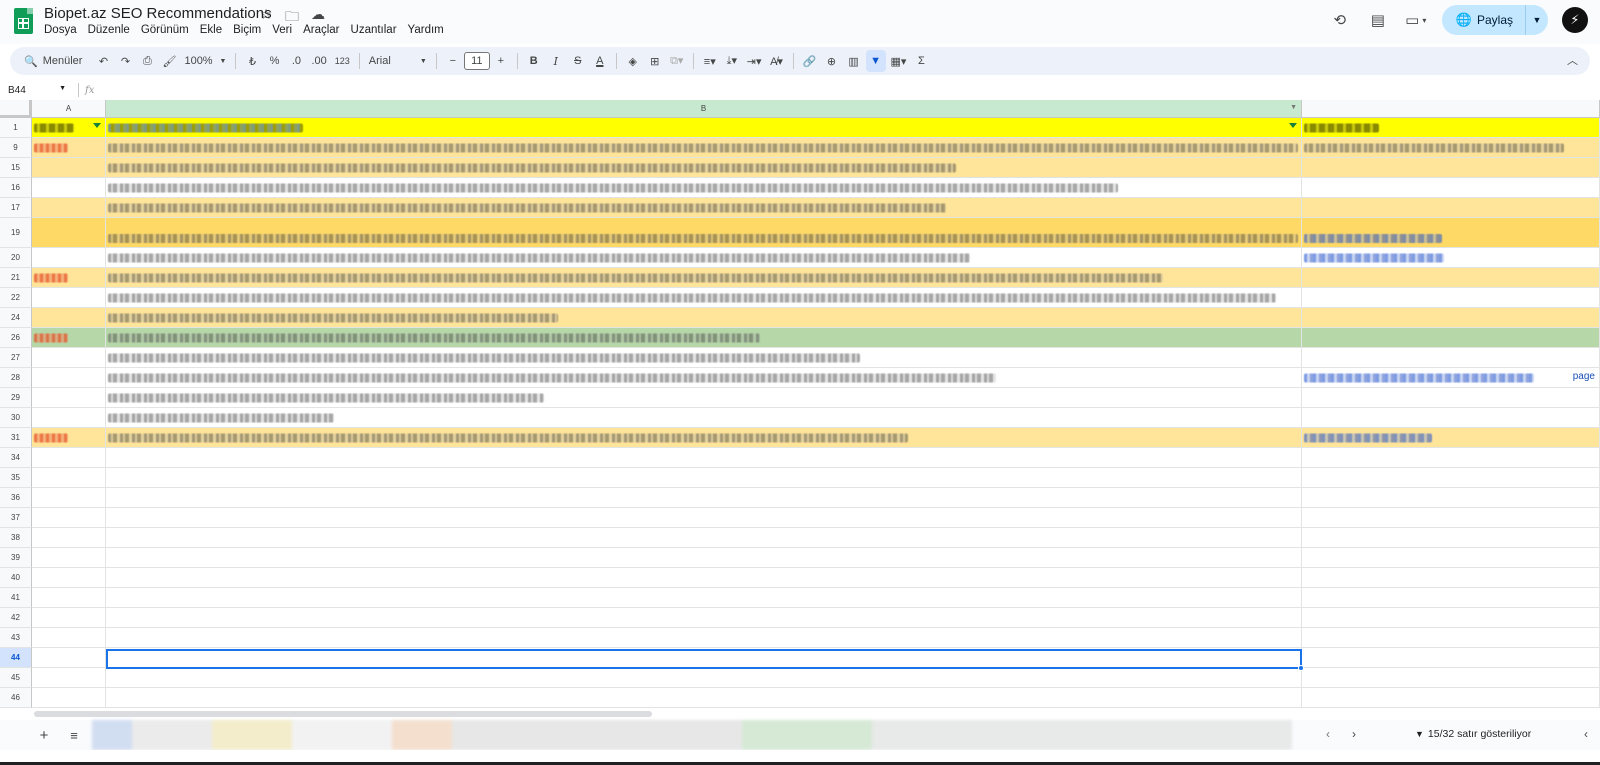 The height and width of the screenshot is (765, 1600). I want to click on insert-chart-icon: ▥, so click(854, 61).